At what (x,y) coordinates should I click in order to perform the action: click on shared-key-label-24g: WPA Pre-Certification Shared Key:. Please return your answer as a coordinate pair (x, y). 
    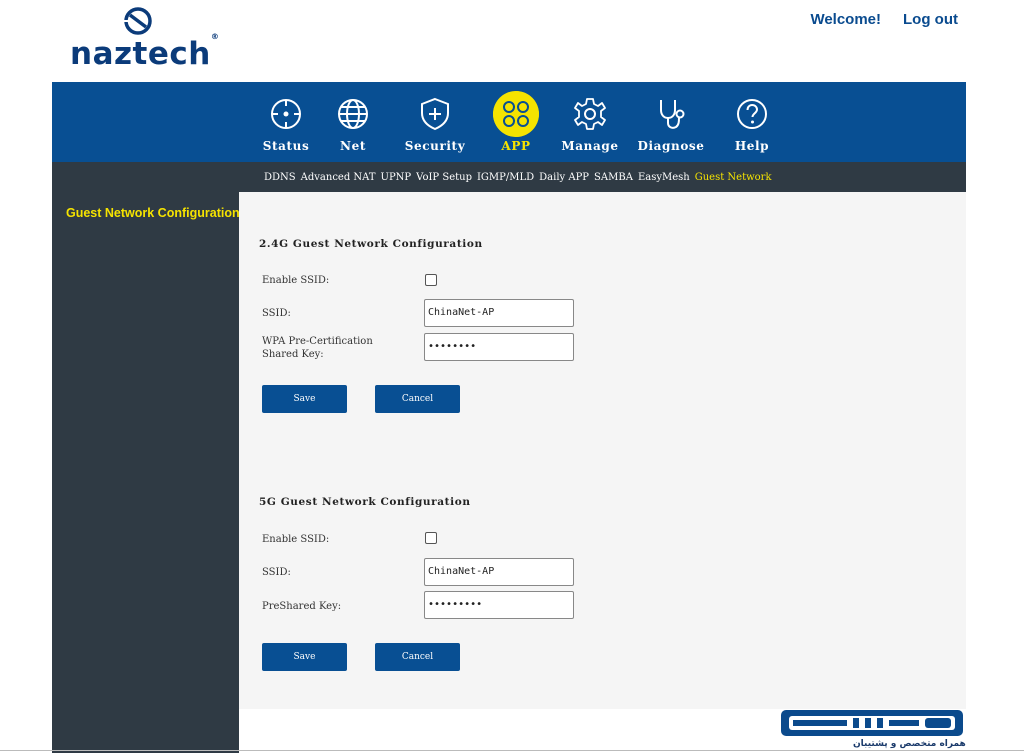
    Looking at the image, I should click on (317, 348).